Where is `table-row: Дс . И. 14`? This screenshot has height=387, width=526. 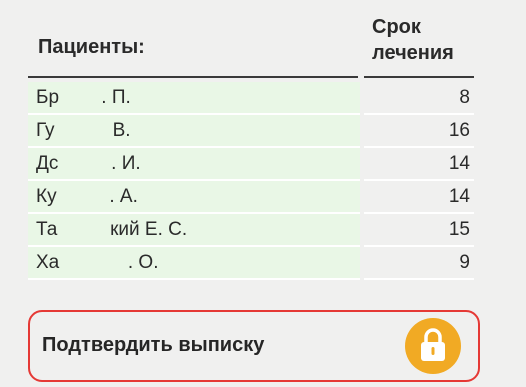 table-row: Дс . И. 14 is located at coordinates (258, 164).